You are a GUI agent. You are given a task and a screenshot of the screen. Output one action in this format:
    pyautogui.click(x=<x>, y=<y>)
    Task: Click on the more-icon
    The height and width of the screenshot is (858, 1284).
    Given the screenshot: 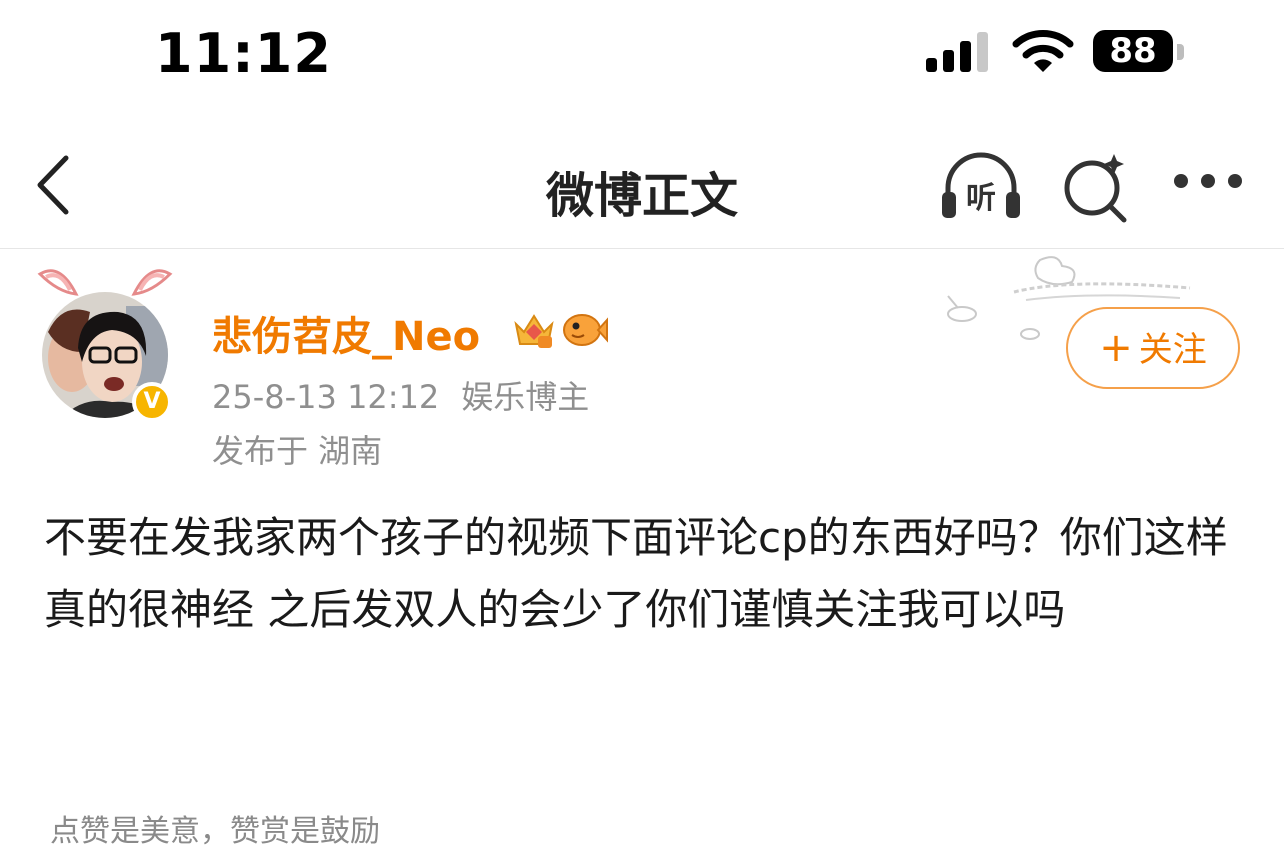 What is the action you would take?
    pyautogui.click(x=1208, y=182)
    